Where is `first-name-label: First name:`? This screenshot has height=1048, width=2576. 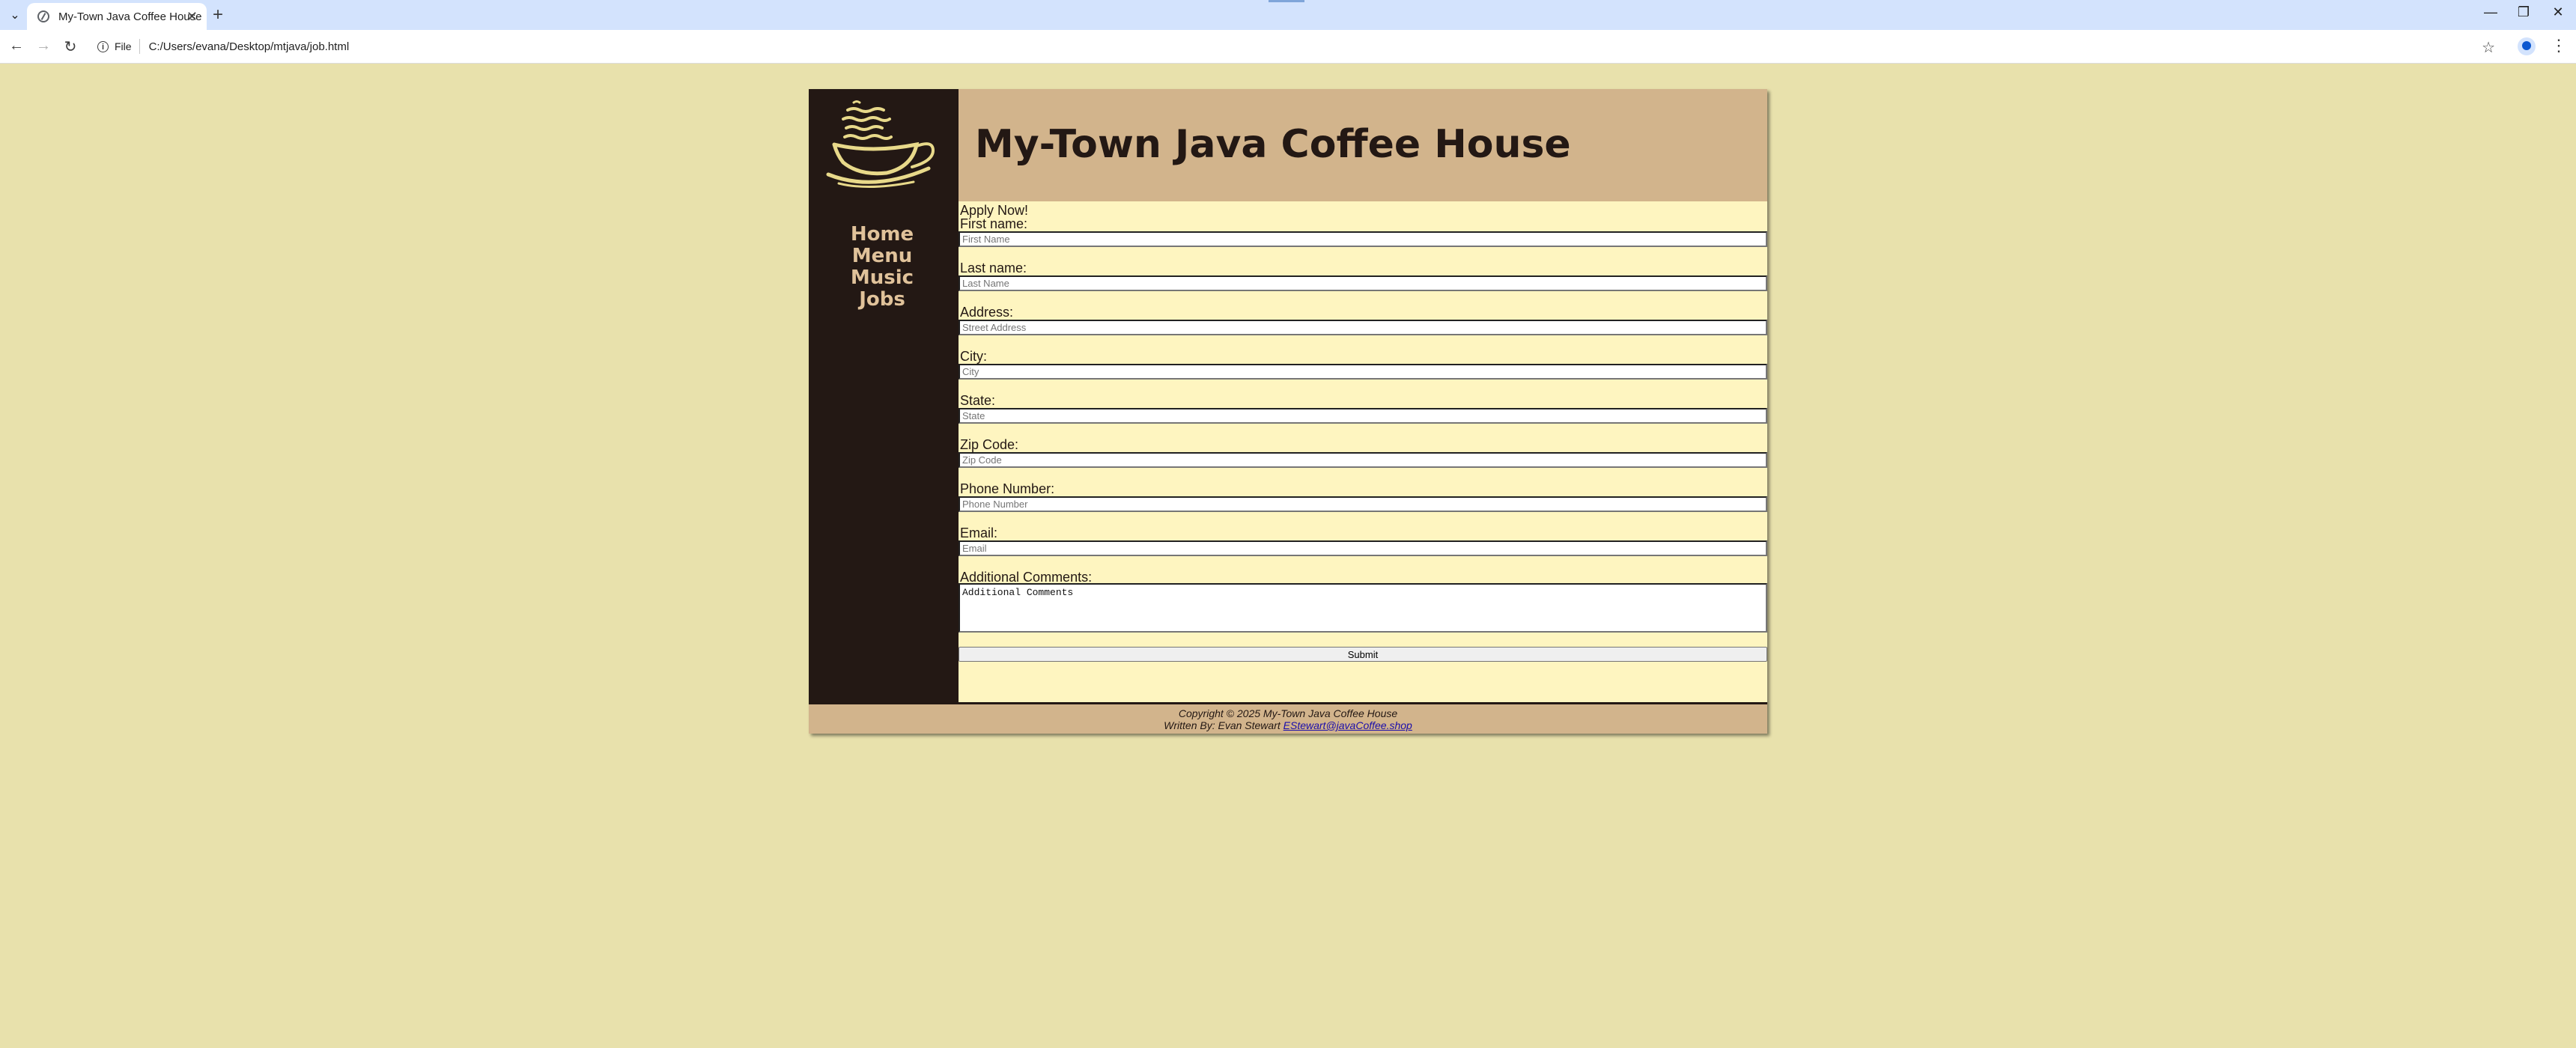
first-name-label: First name: is located at coordinates (994, 223).